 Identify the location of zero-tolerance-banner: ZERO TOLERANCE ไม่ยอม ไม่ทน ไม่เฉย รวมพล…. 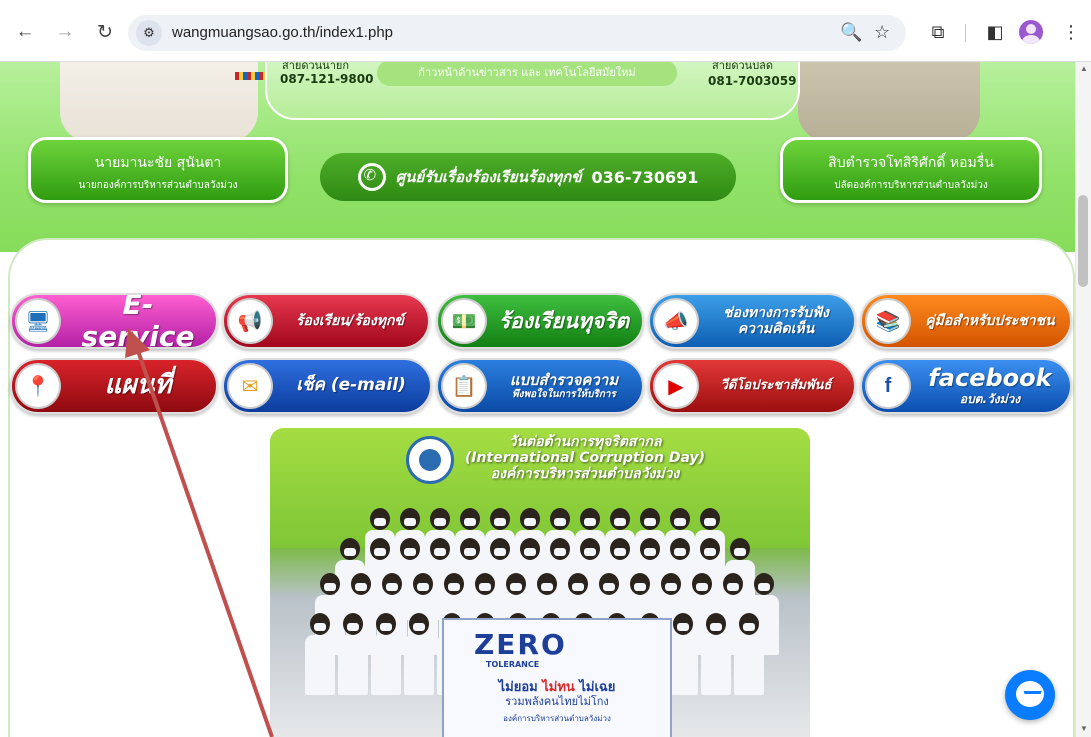
(557, 677).